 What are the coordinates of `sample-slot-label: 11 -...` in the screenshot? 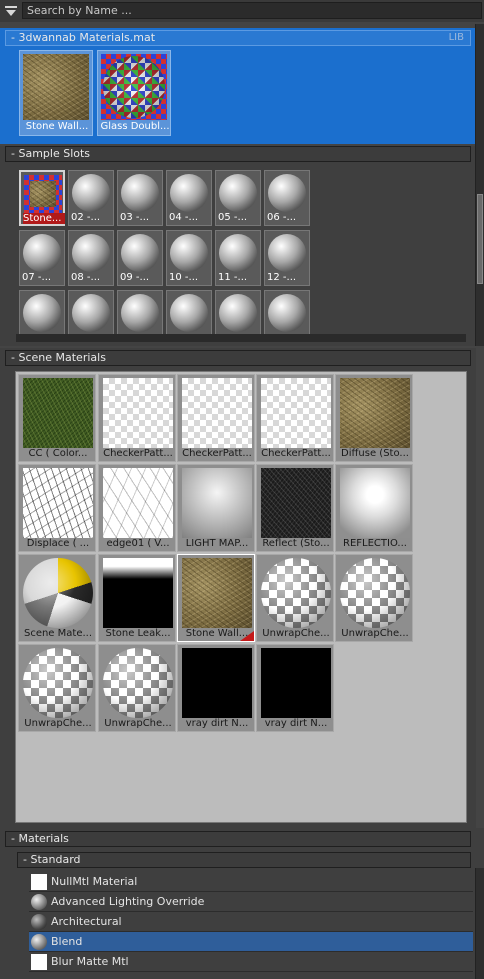 It's located at (233, 277).